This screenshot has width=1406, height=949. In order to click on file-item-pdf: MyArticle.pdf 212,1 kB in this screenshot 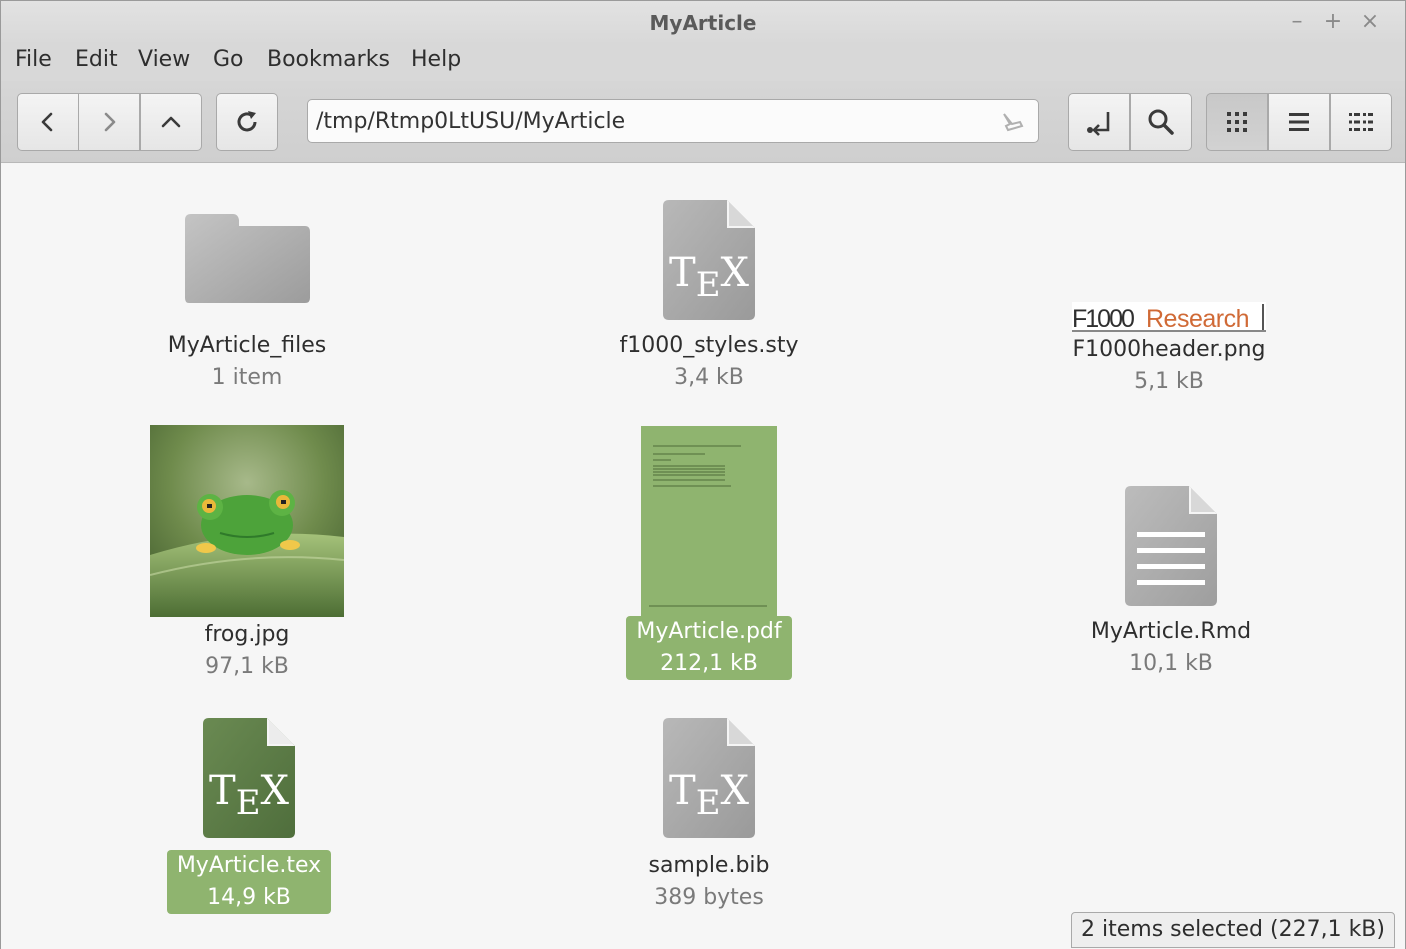, I will do `click(709, 553)`.